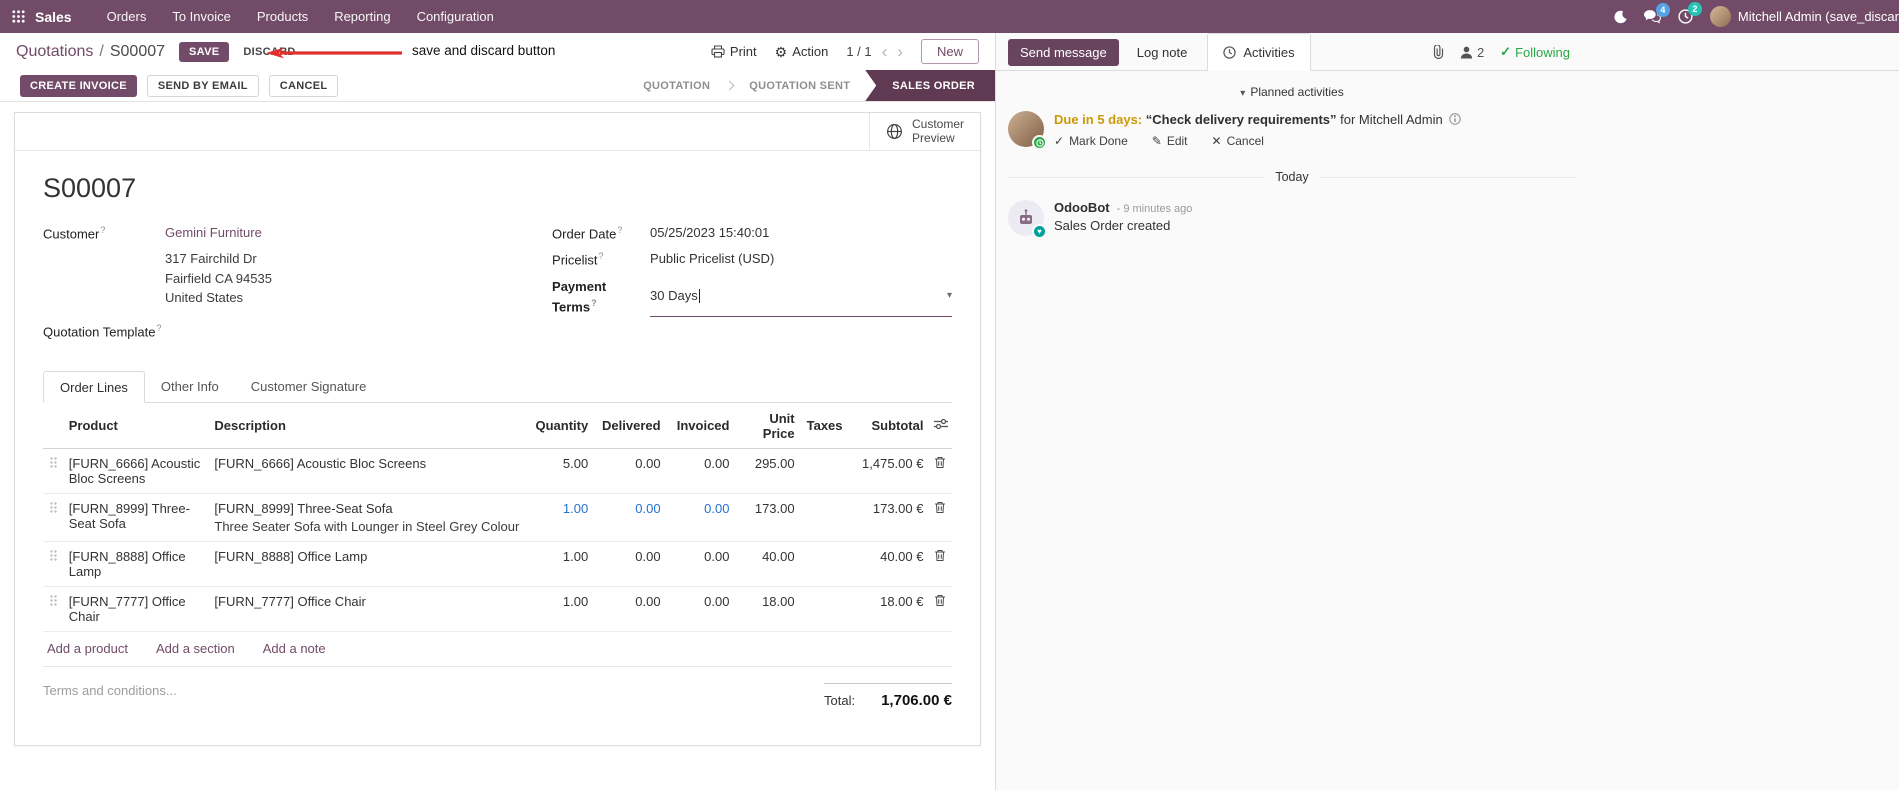 The image size is (1899, 790). I want to click on status-sales-order: SALES ORDER, so click(930, 85).